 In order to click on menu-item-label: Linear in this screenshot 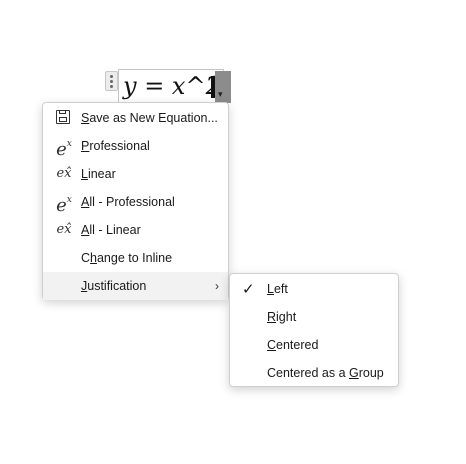, I will do `click(98, 174)`.